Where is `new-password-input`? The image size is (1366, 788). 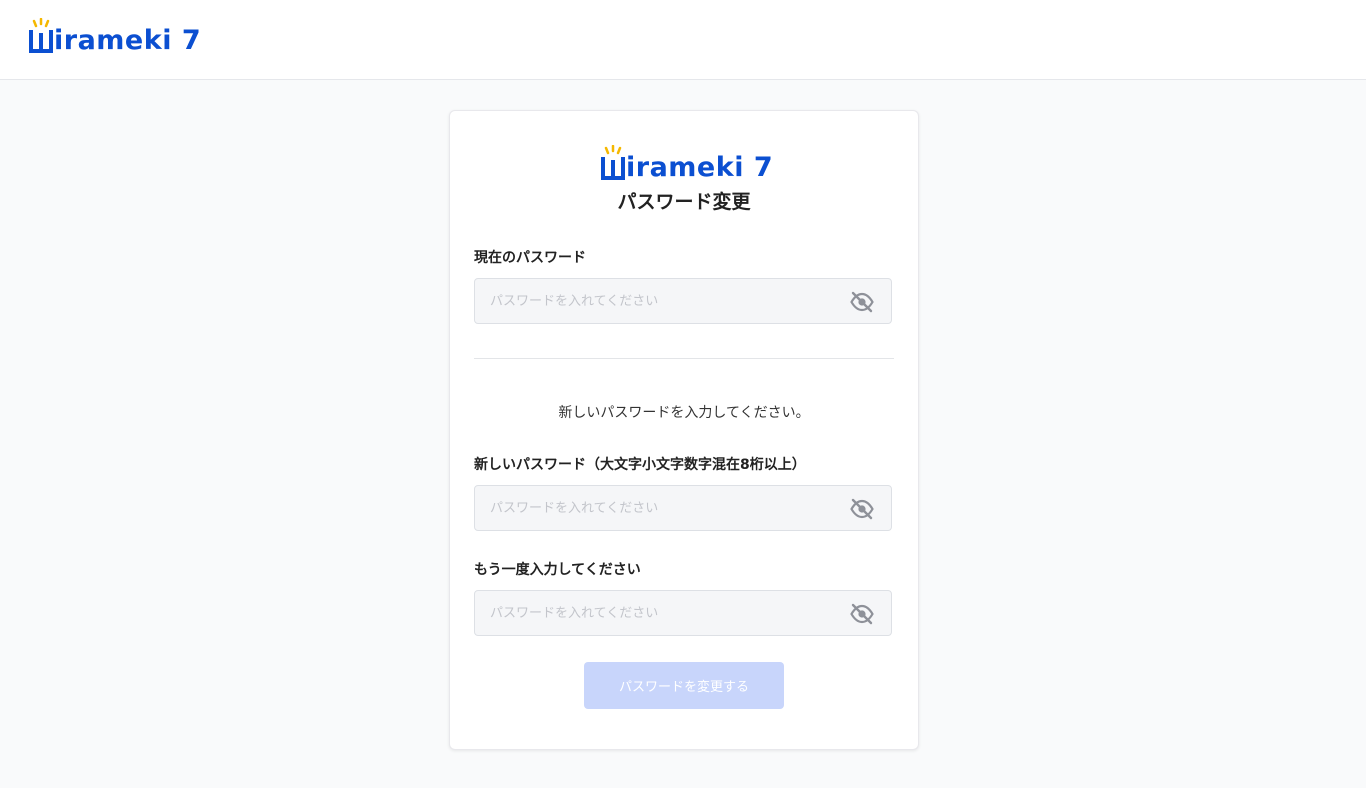 new-password-input is located at coordinates (655, 508).